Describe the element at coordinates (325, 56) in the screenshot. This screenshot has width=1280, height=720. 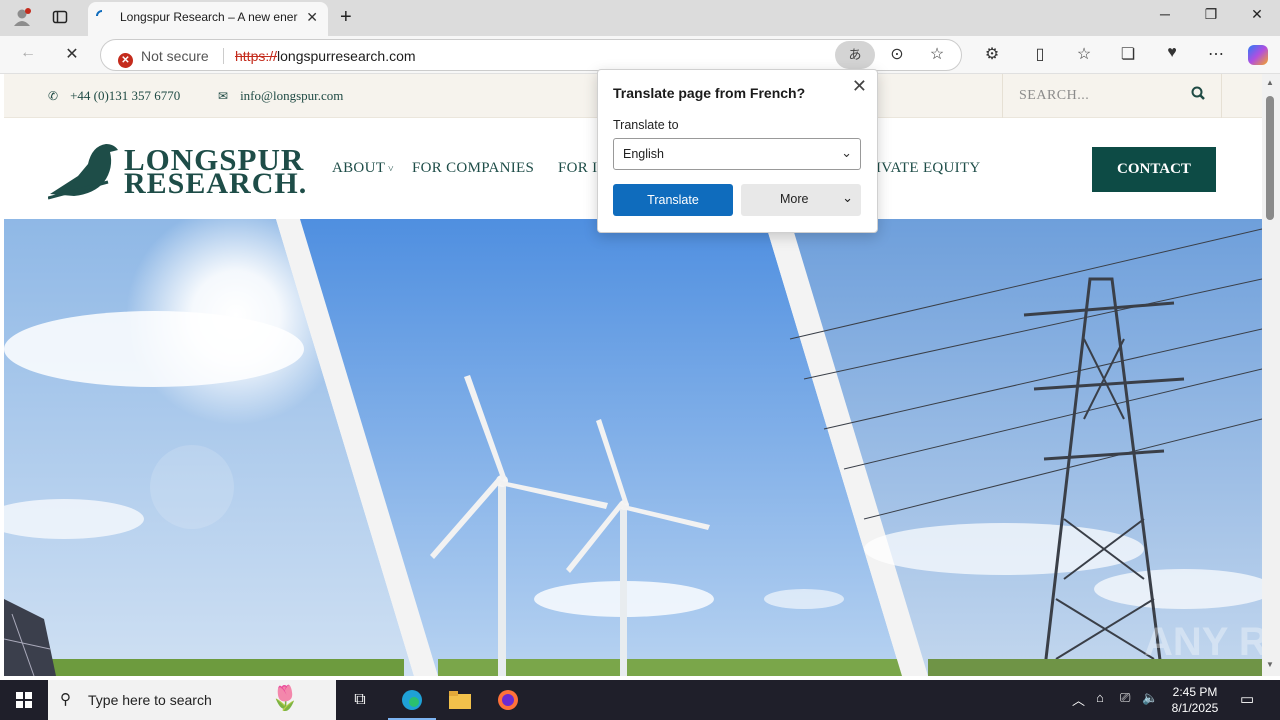
I see `url-text: https://longspurresearch.com` at that location.